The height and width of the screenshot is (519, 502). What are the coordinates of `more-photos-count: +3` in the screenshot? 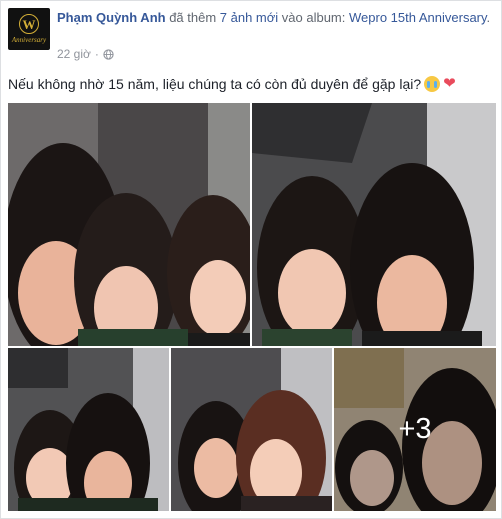 It's located at (415, 429).